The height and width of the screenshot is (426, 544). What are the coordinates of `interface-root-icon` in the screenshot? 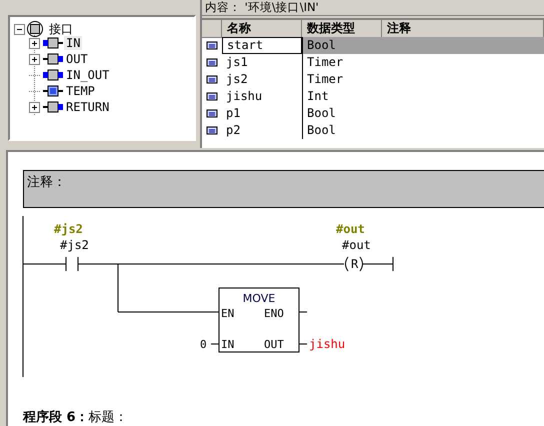 It's located at (35, 29).